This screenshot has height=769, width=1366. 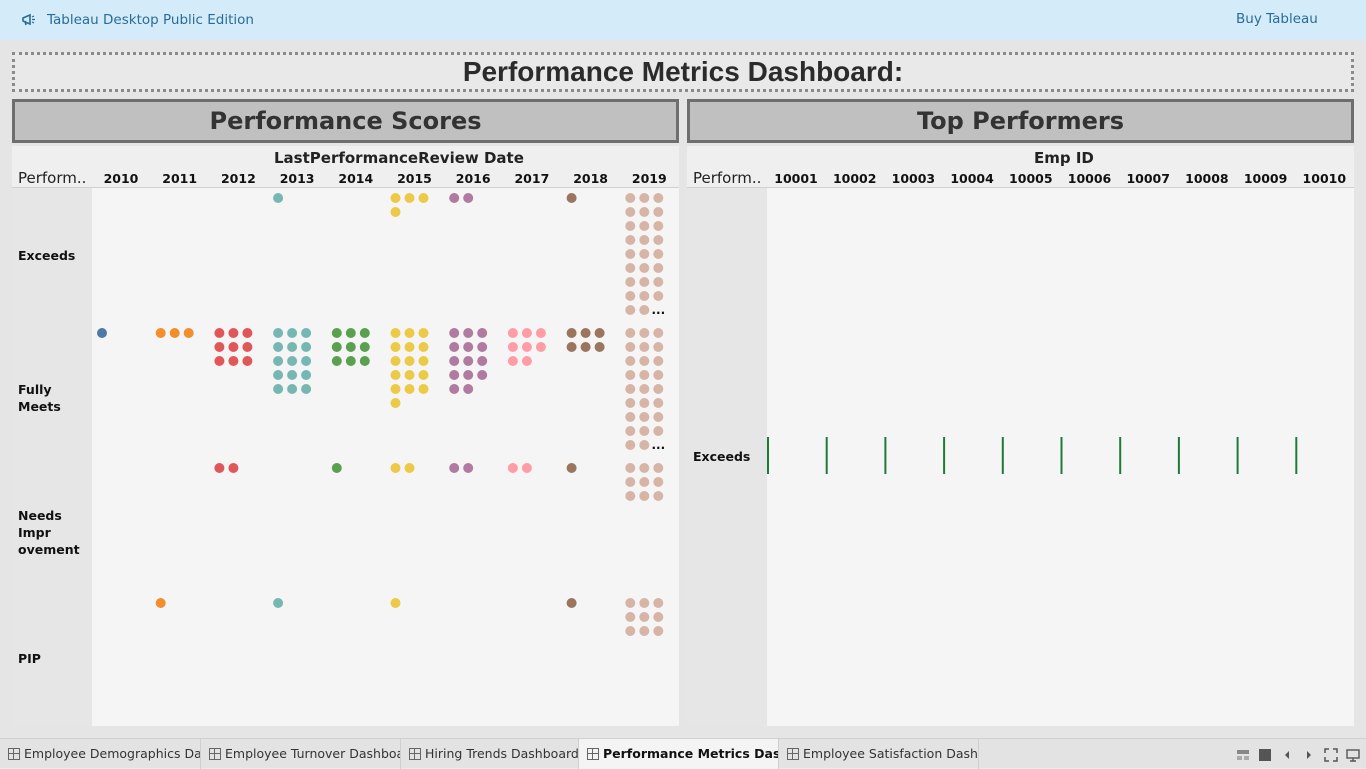 What do you see at coordinates (1331, 755) in the screenshot?
I see `fullscreen-icon` at bounding box center [1331, 755].